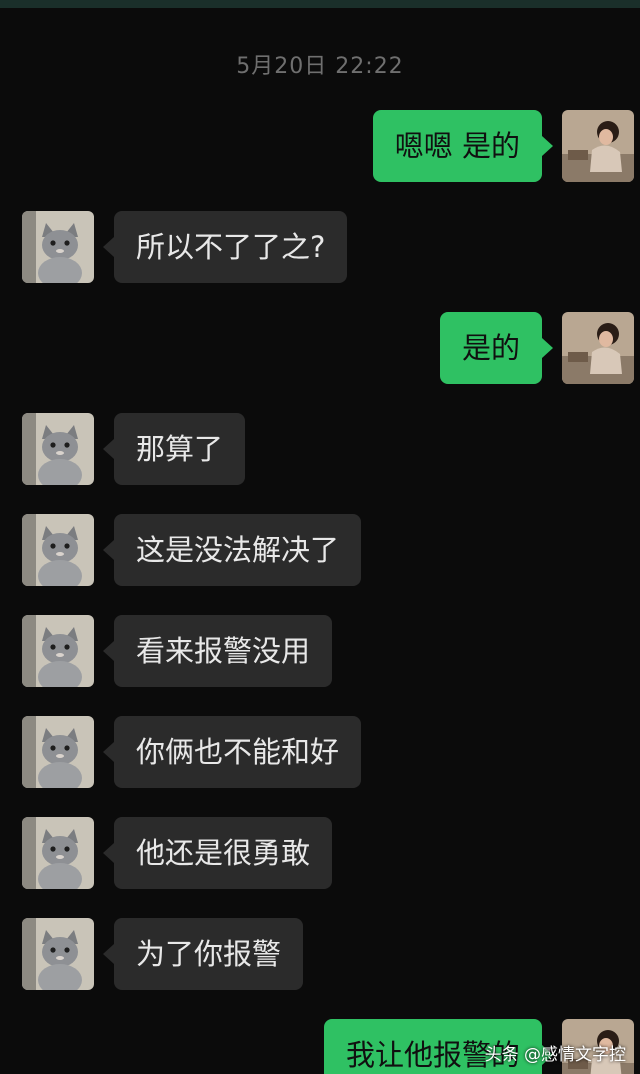  What do you see at coordinates (496, 348) in the screenshot?
I see `message-bubble-sent: 是的` at bounding box center [496, 348].